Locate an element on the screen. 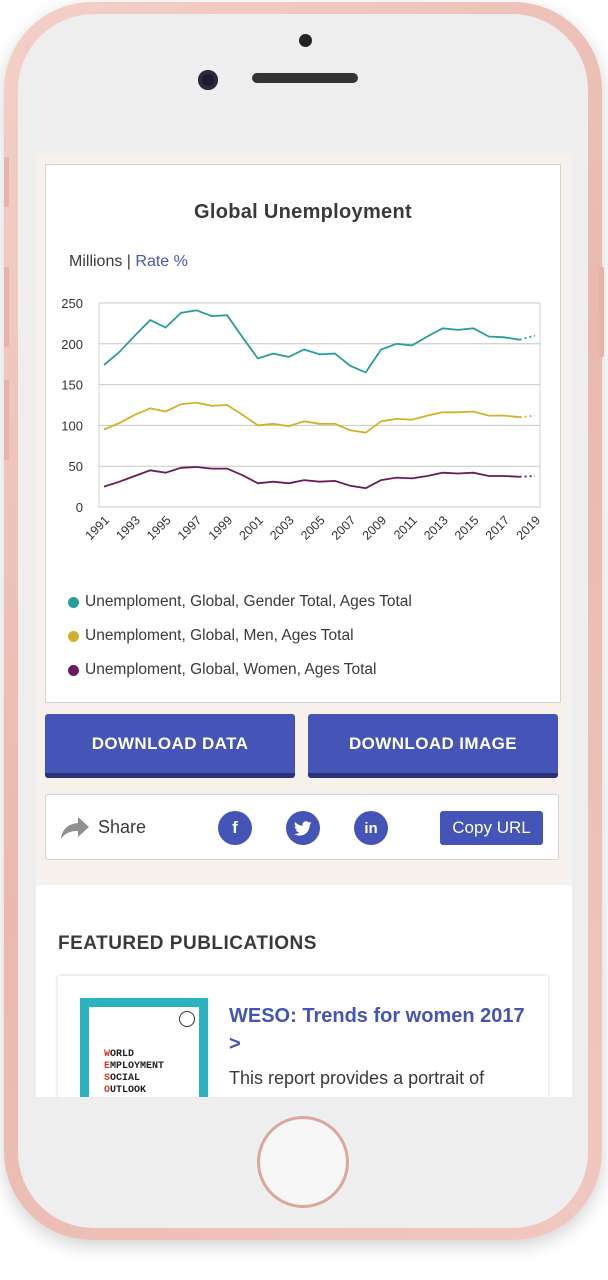 This screenshot has width=608, height=1280. x-tick-label: 2007 is located at coordinates (344, 528).